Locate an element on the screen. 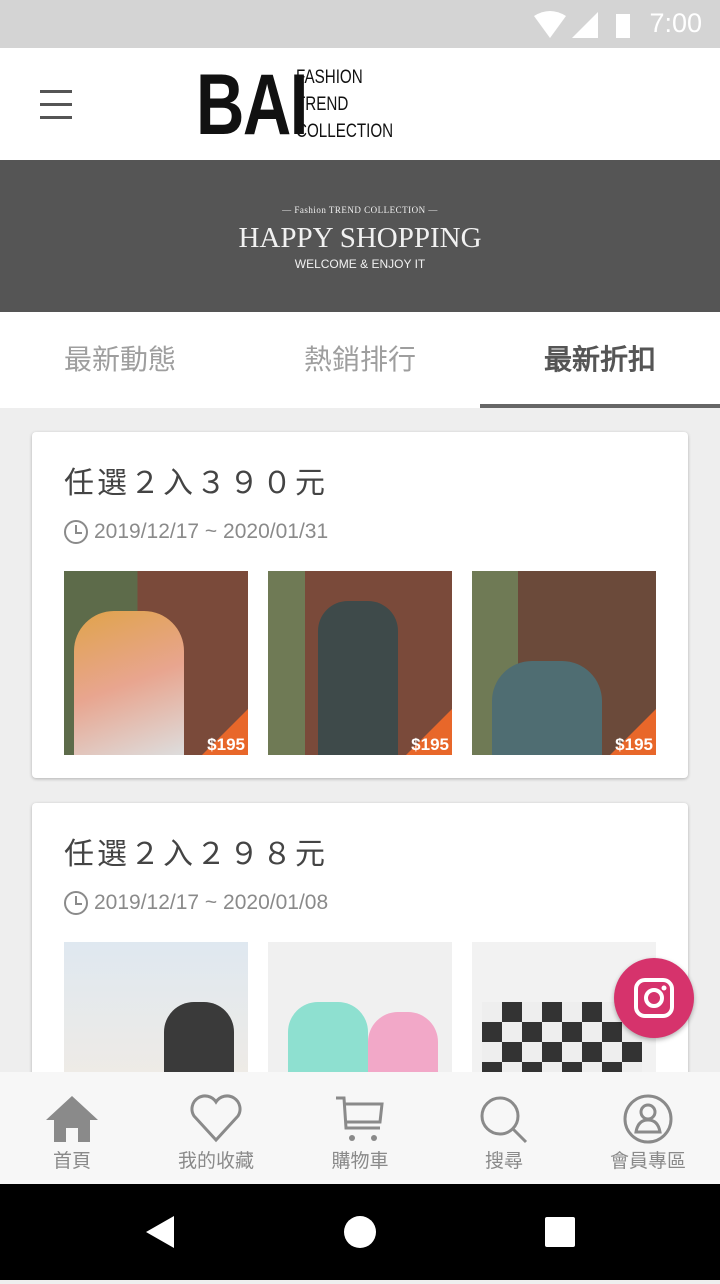 Image resolution: width=720 pixels, height=1284 pixels. banner-tagline: WELCOME & ENJOY IT is located at coordinates (360, 264).